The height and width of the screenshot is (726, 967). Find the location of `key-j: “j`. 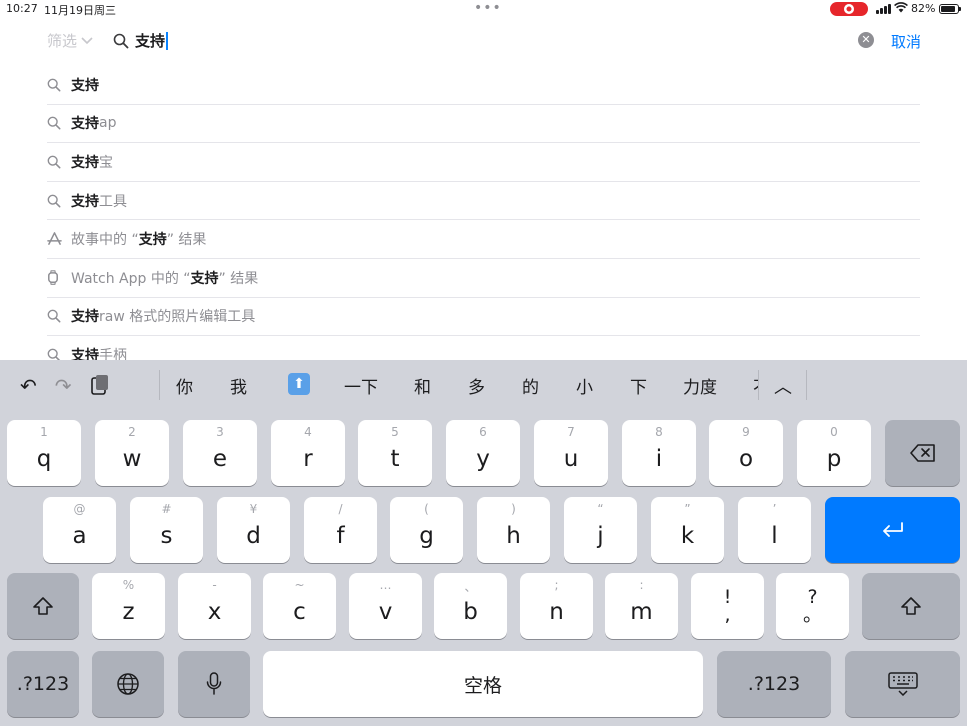

key-j: “j is located at coordinates (600, 530).